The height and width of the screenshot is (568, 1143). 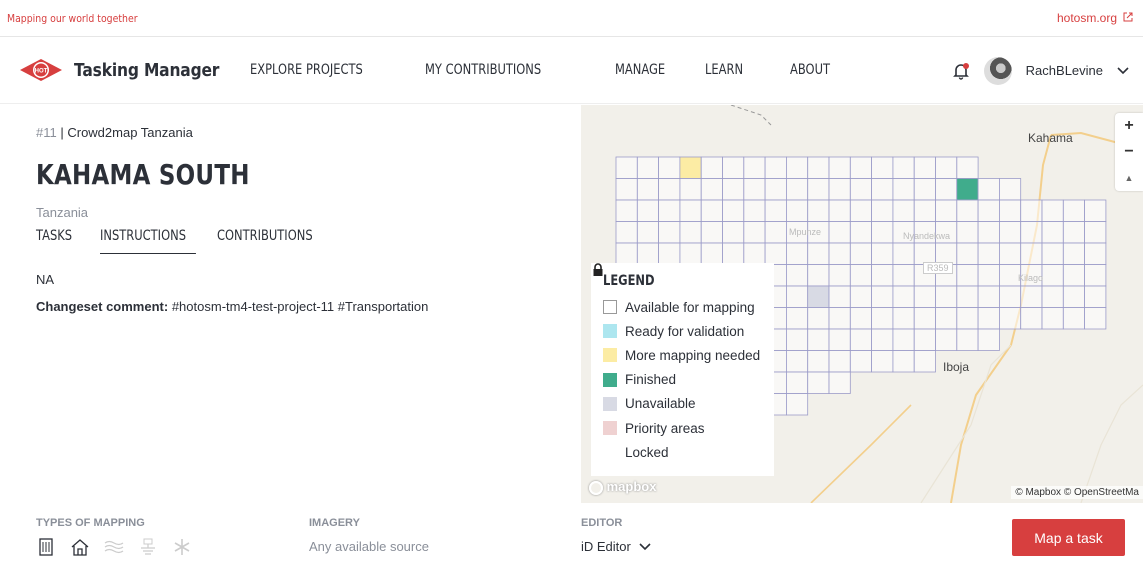 I want to click on tab-instructions: INSTRUCTIONS, so click(x=148, y=241).